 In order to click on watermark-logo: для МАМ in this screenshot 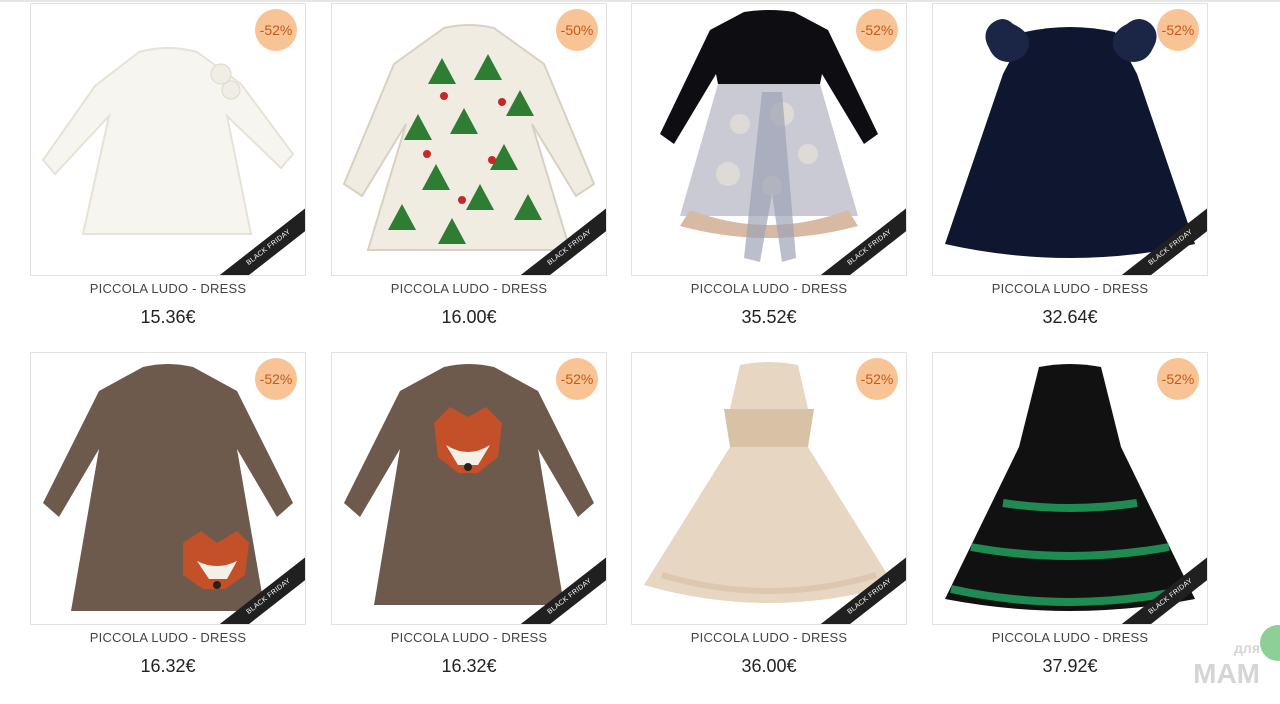, I will do `click(1226, 662)`.